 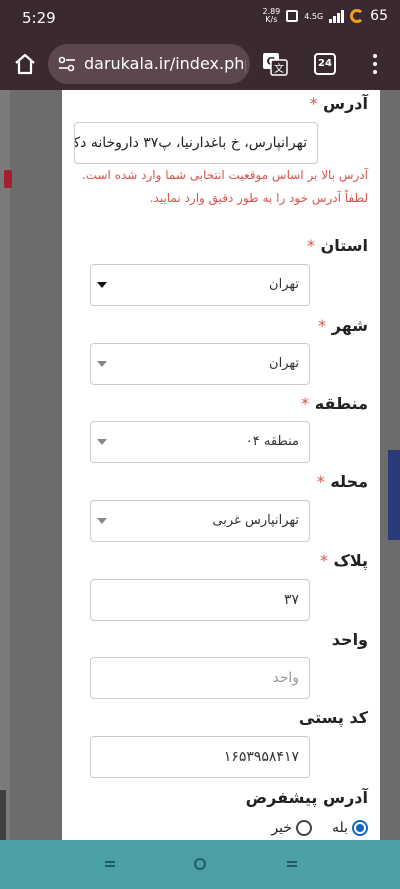 What do you see at coordinates (284, 363) in the screenshot?
I see `city-value: تهران` at bounding box center [284, 363].